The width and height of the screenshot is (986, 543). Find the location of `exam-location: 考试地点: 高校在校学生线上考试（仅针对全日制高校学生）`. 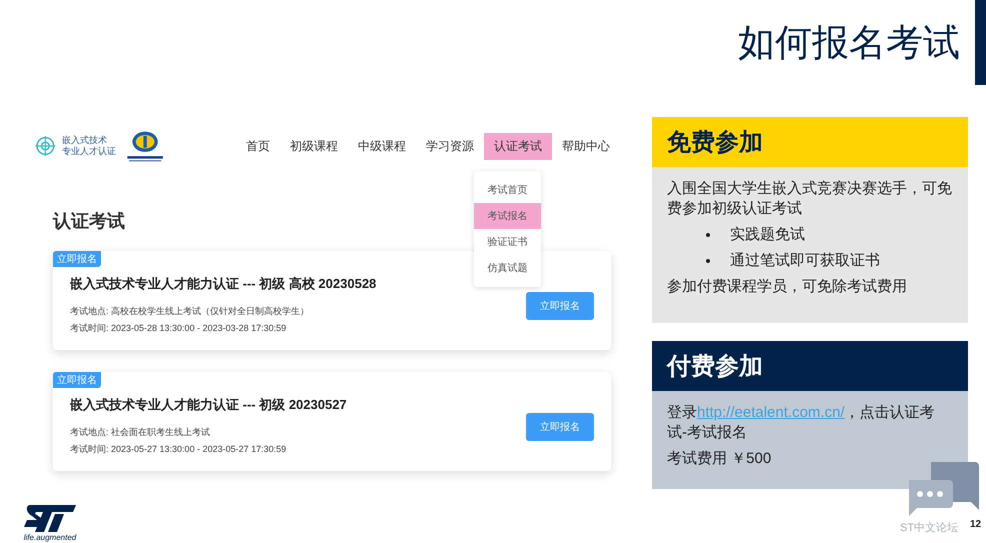

exam-location: 考试地点: 高校在校学生线上考试（仅针对全日制高校学生） is located at coordinates (190, 311).